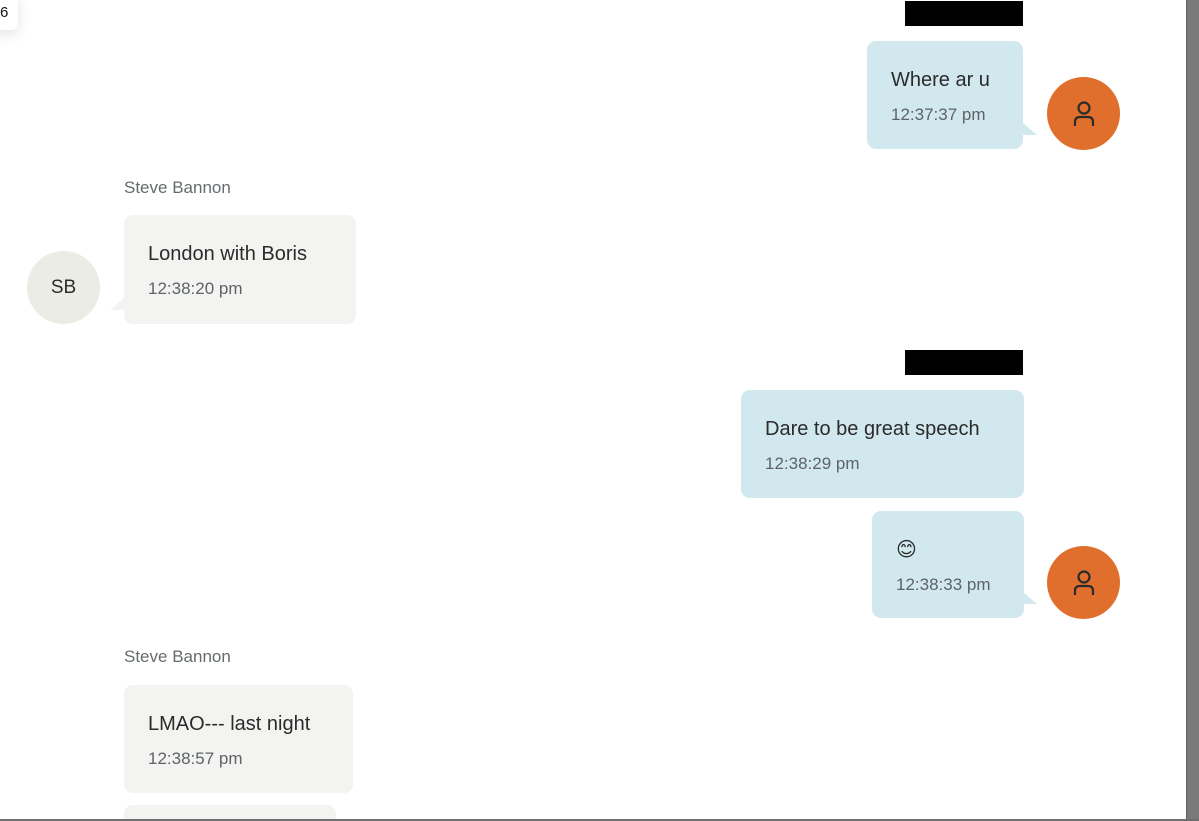  What do you see at coordinates (227, 254) in the screenshot?
I see `message-text: London with Boris` at bounding box center [227, 254].